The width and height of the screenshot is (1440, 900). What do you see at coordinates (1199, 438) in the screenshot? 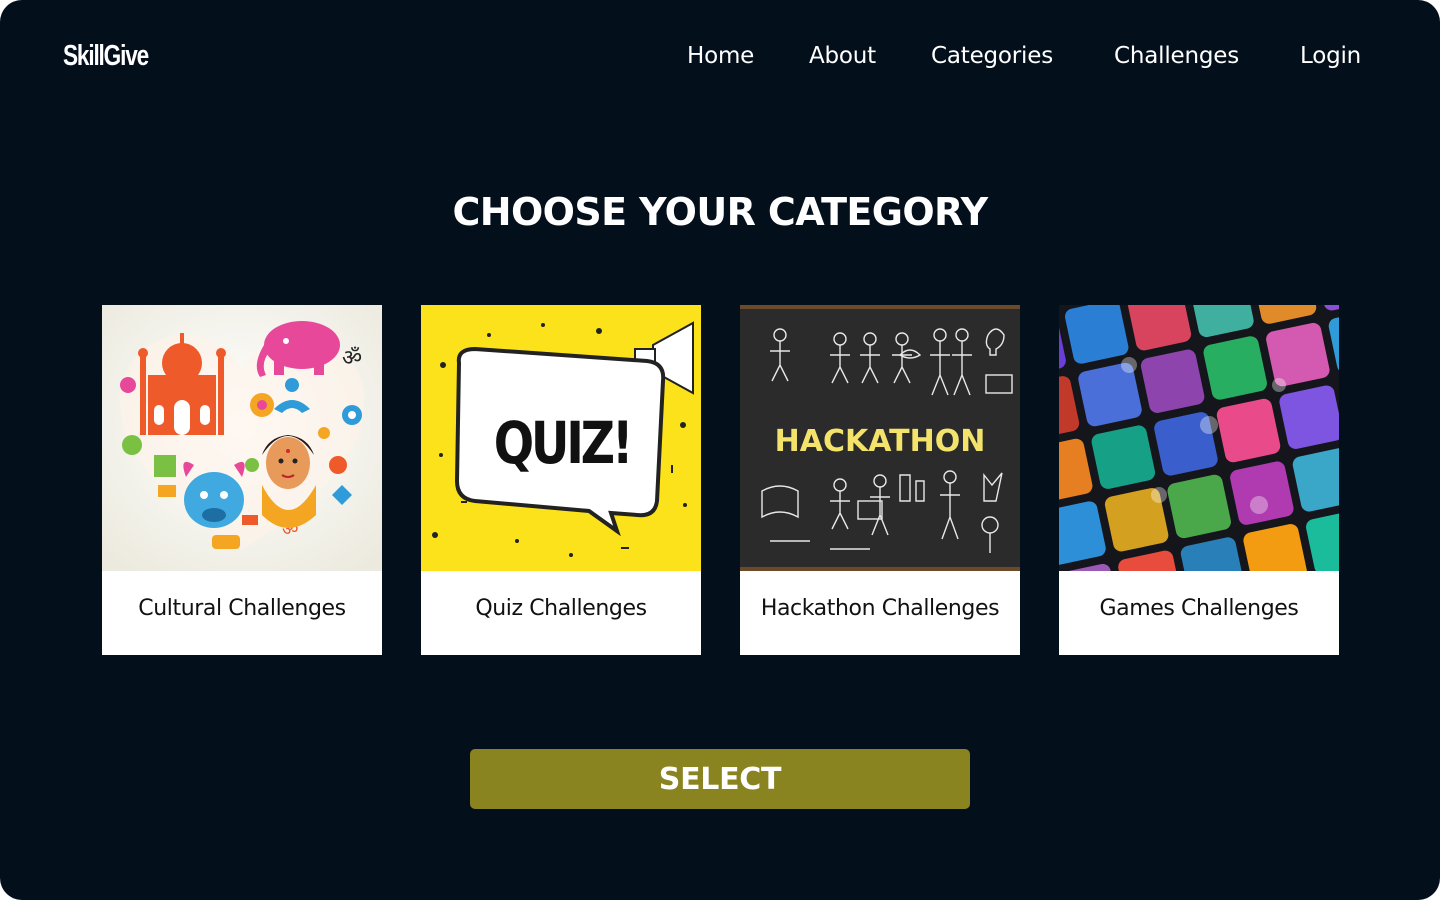
I see `game-thumbnails-grid-icon` at bounding box center [1199, 438].